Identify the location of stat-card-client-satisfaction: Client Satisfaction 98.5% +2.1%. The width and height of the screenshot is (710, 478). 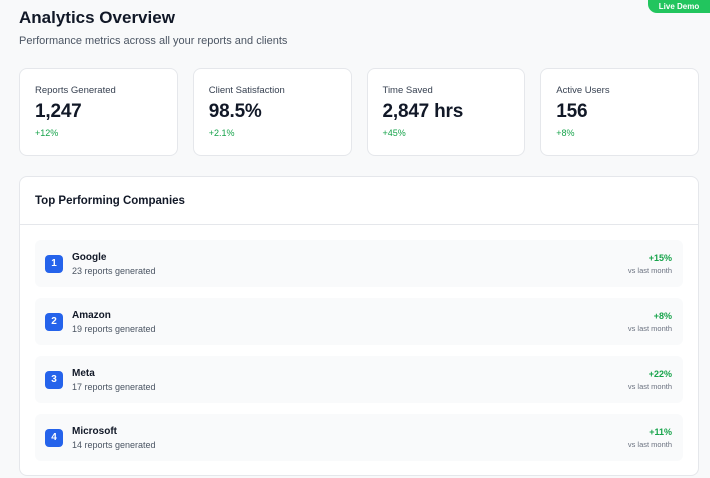
(272, 112).